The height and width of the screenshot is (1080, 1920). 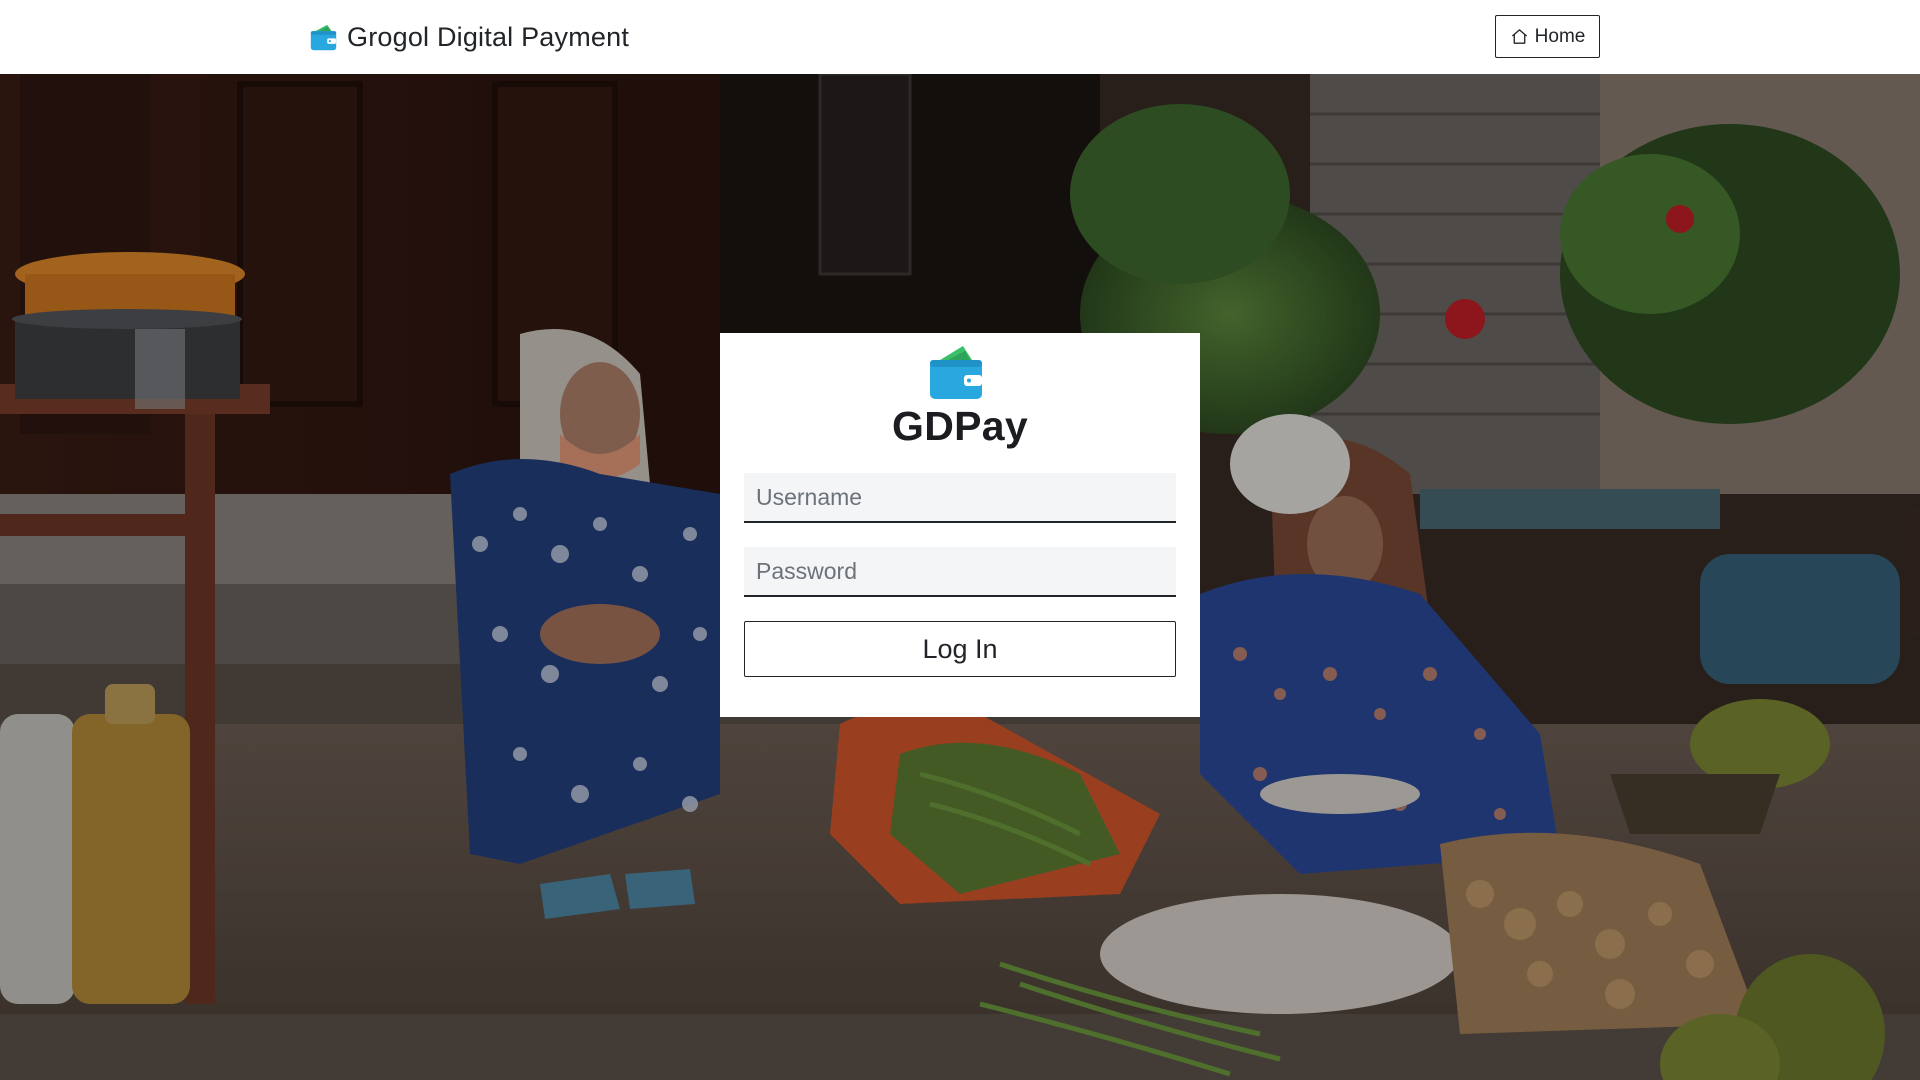 What do you see at coordinates (960, 525) in the screenshot?
I see `login-card: GDPay Log In` at bounding box center [960, 525].